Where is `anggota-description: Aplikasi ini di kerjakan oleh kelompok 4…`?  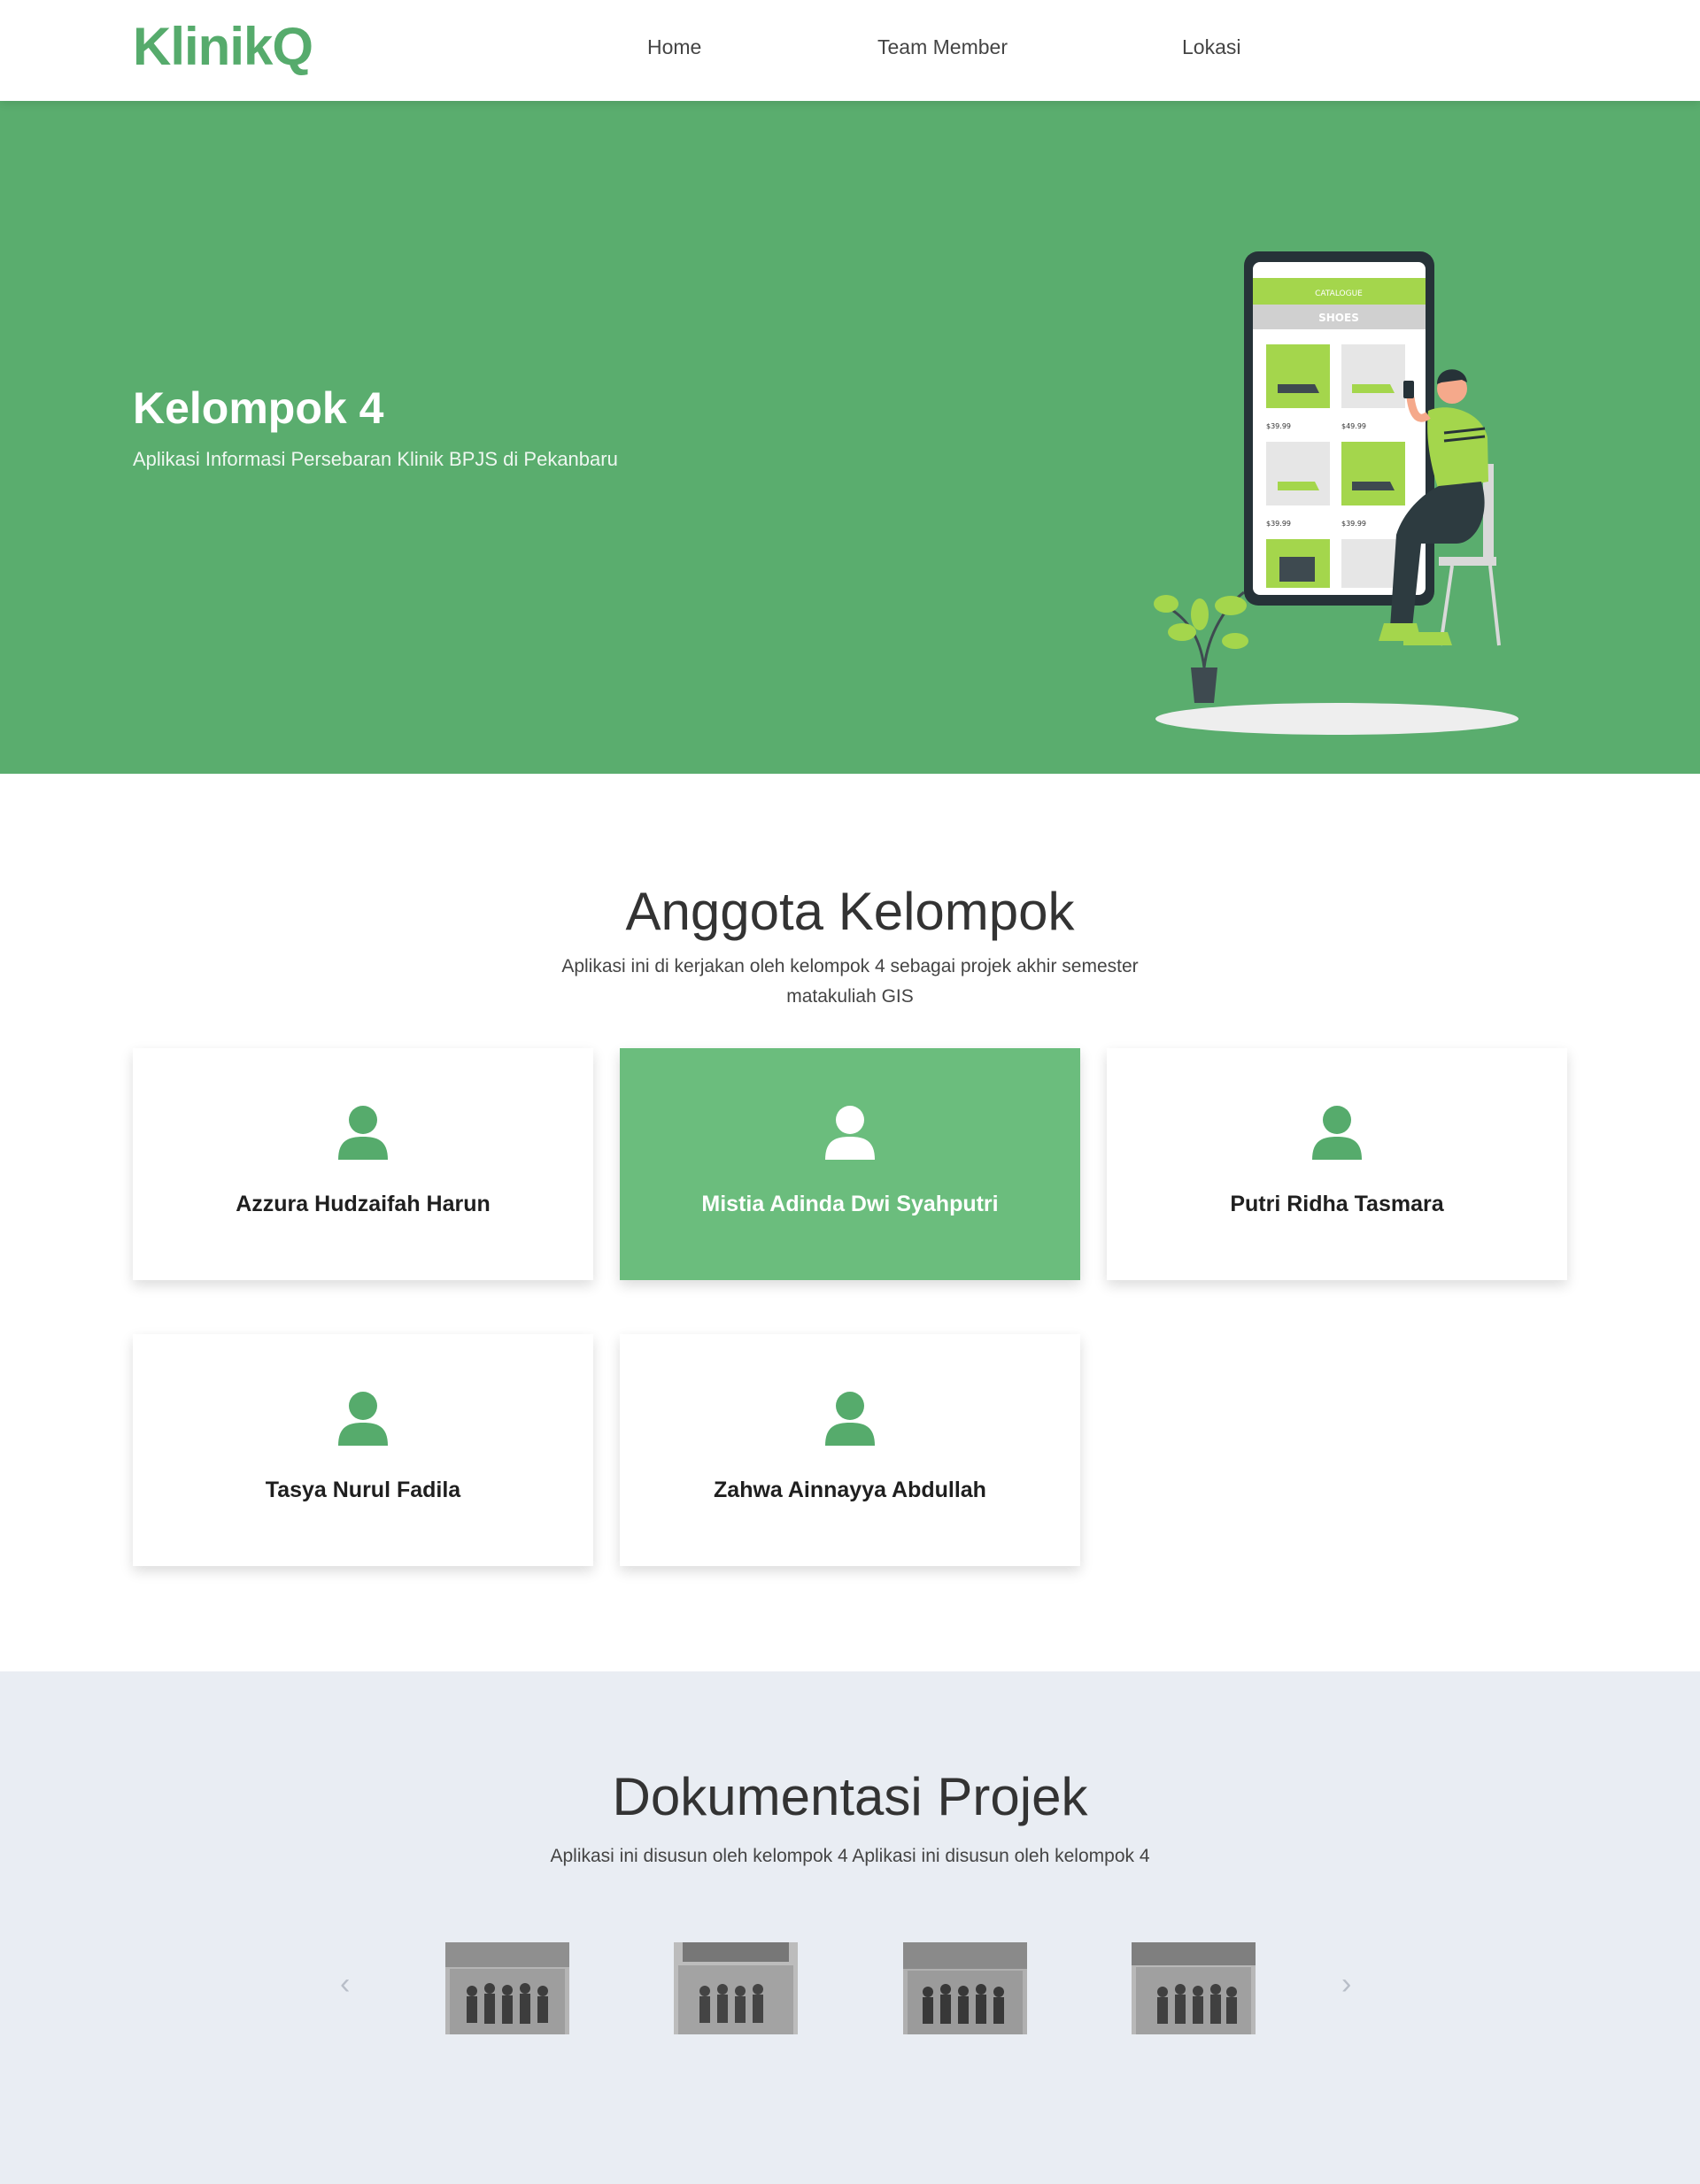 anggota-description: Aplikasi ini di kerjakan oleh kelompok 4… is located at coordinates (850, 982).